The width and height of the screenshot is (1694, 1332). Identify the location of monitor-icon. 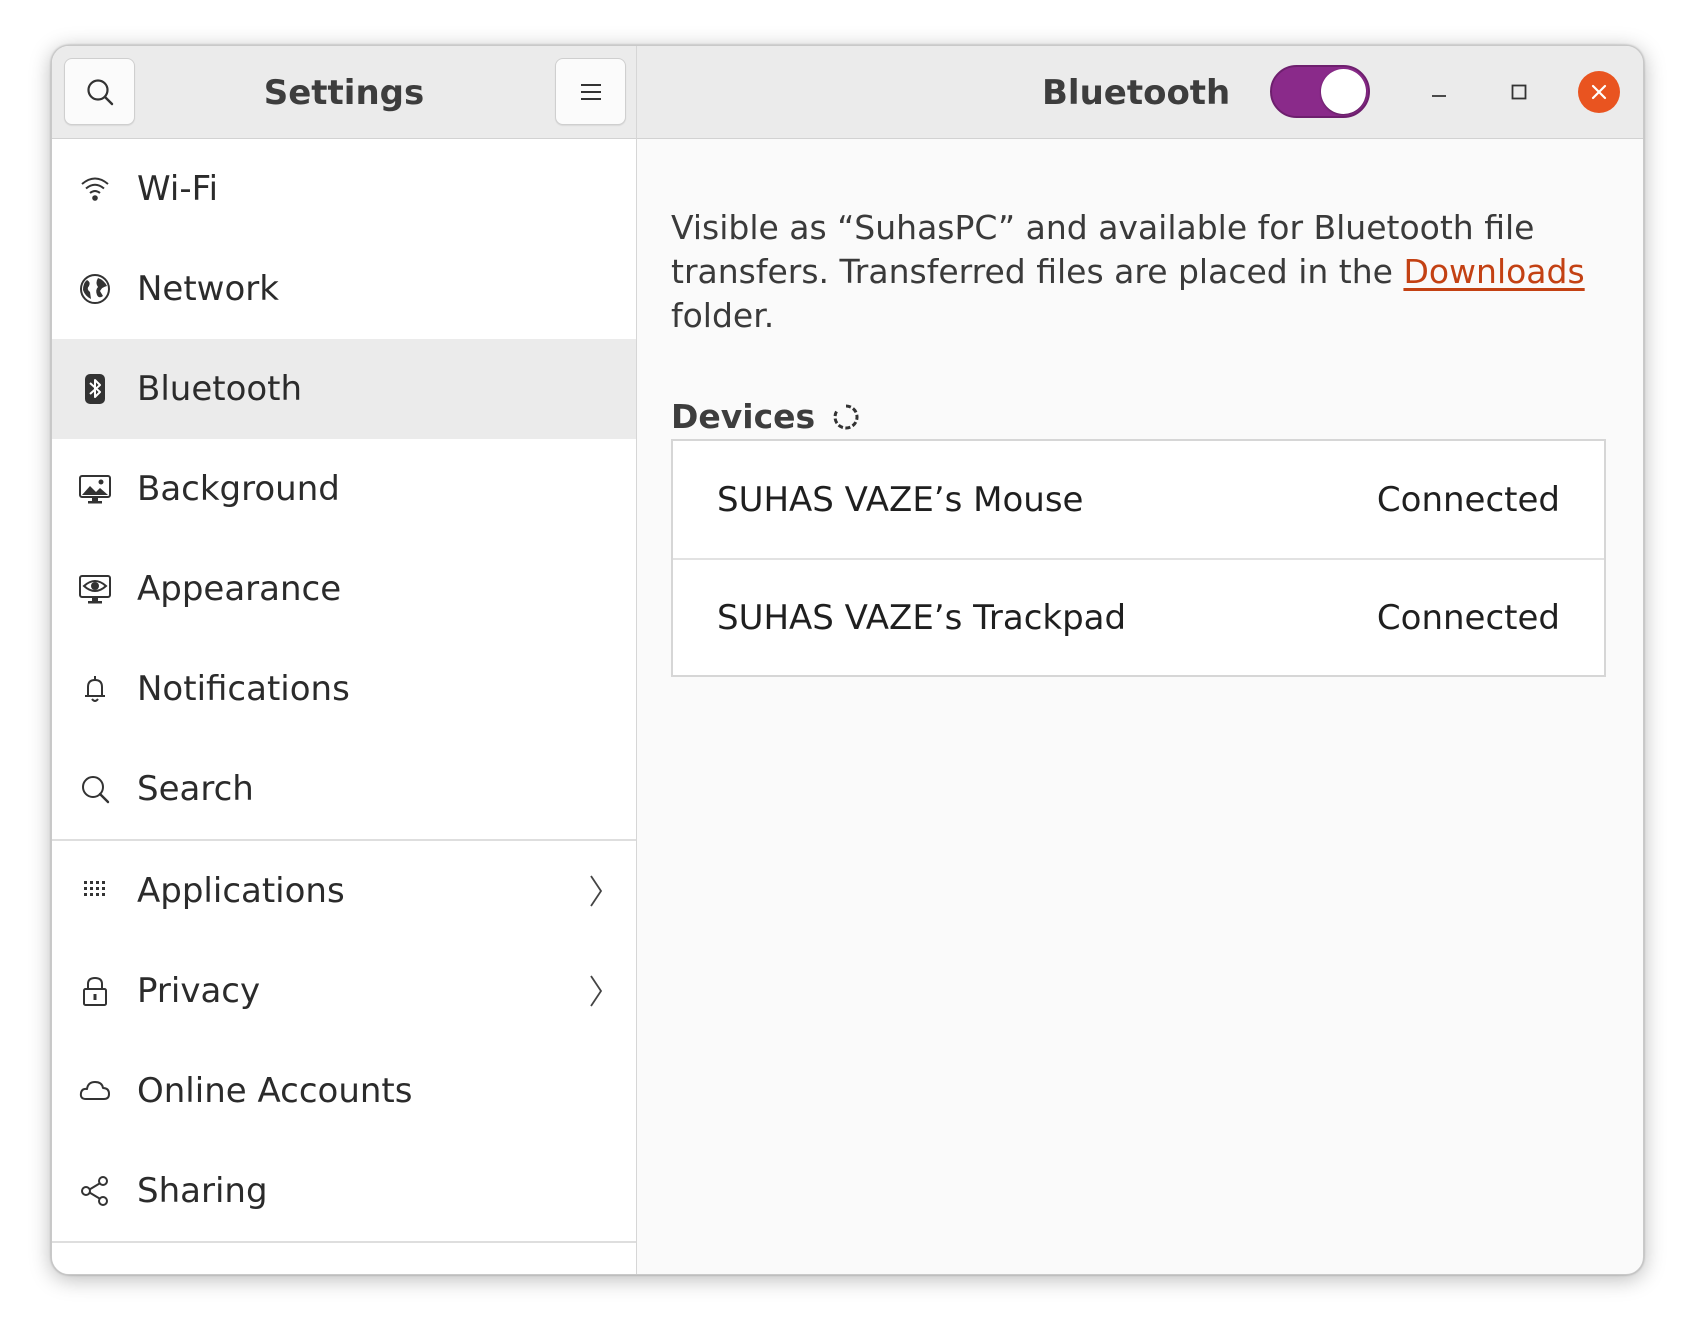
(95, 489).